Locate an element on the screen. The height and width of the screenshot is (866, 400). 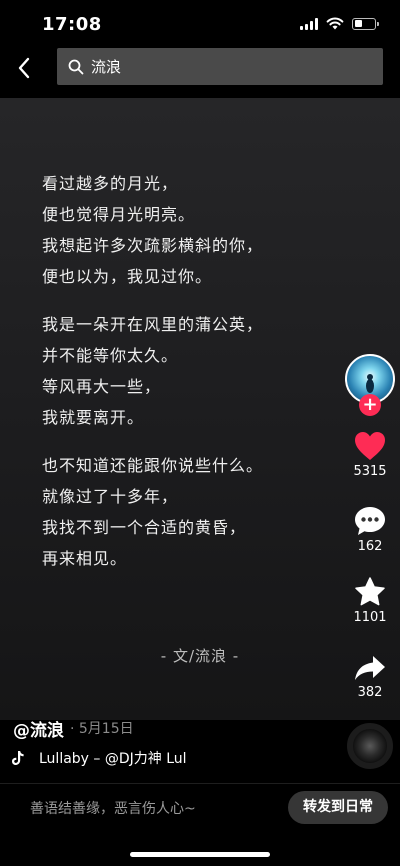
search-icon is located at coordinates (76, 66).